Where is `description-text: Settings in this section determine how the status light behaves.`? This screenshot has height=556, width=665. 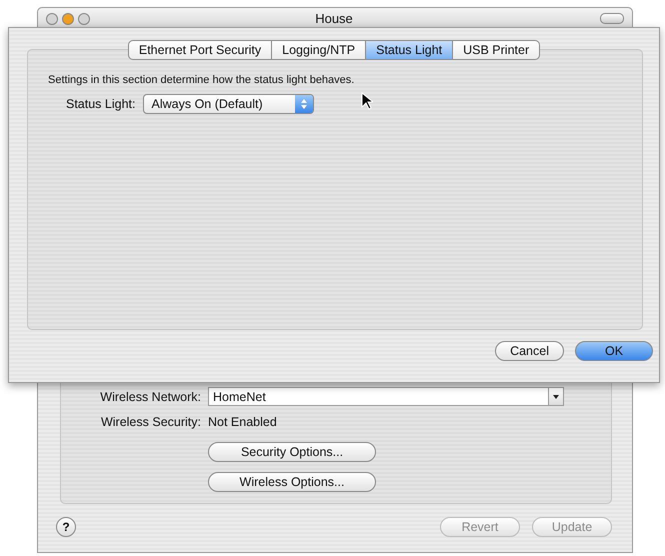 description-text: Settings in this section determine how the status light behaves. is located at coordinates (202, 80).